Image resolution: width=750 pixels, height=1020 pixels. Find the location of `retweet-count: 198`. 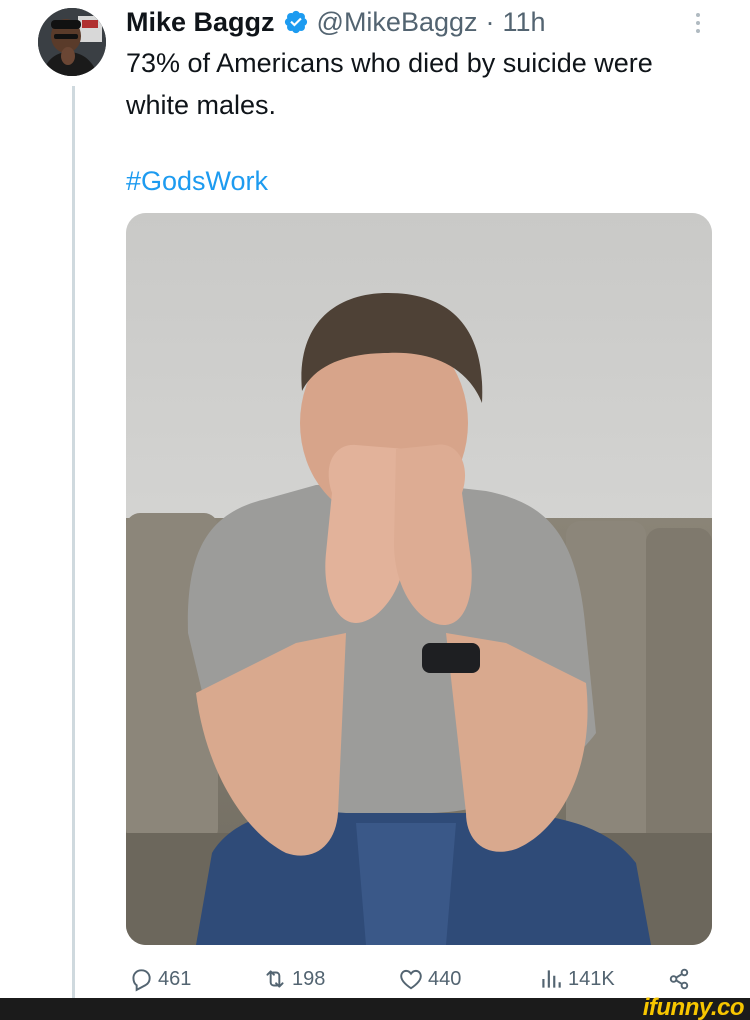

retweet-count: 198 is located at coordinates (309, 978).